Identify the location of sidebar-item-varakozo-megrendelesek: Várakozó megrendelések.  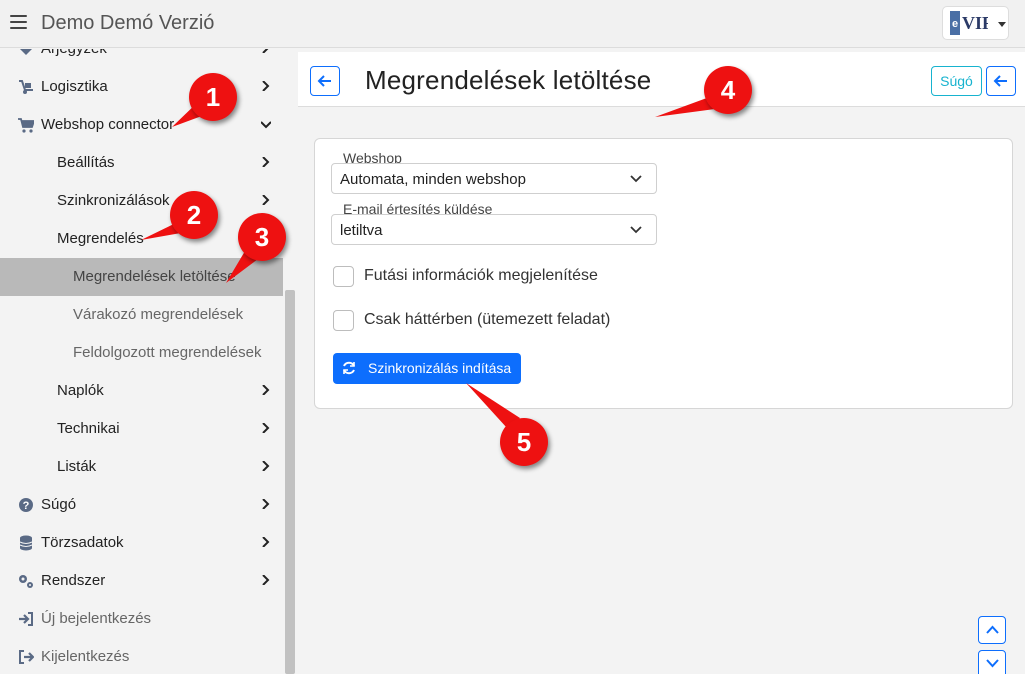
(141, 315).